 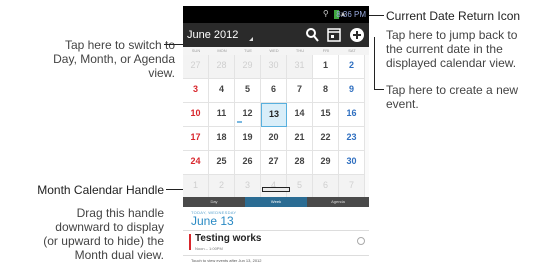 What do you see at coordinates (196, 50) in the screenshot?
I see `weekday-label: SUN` at bounding box center [196, 50].